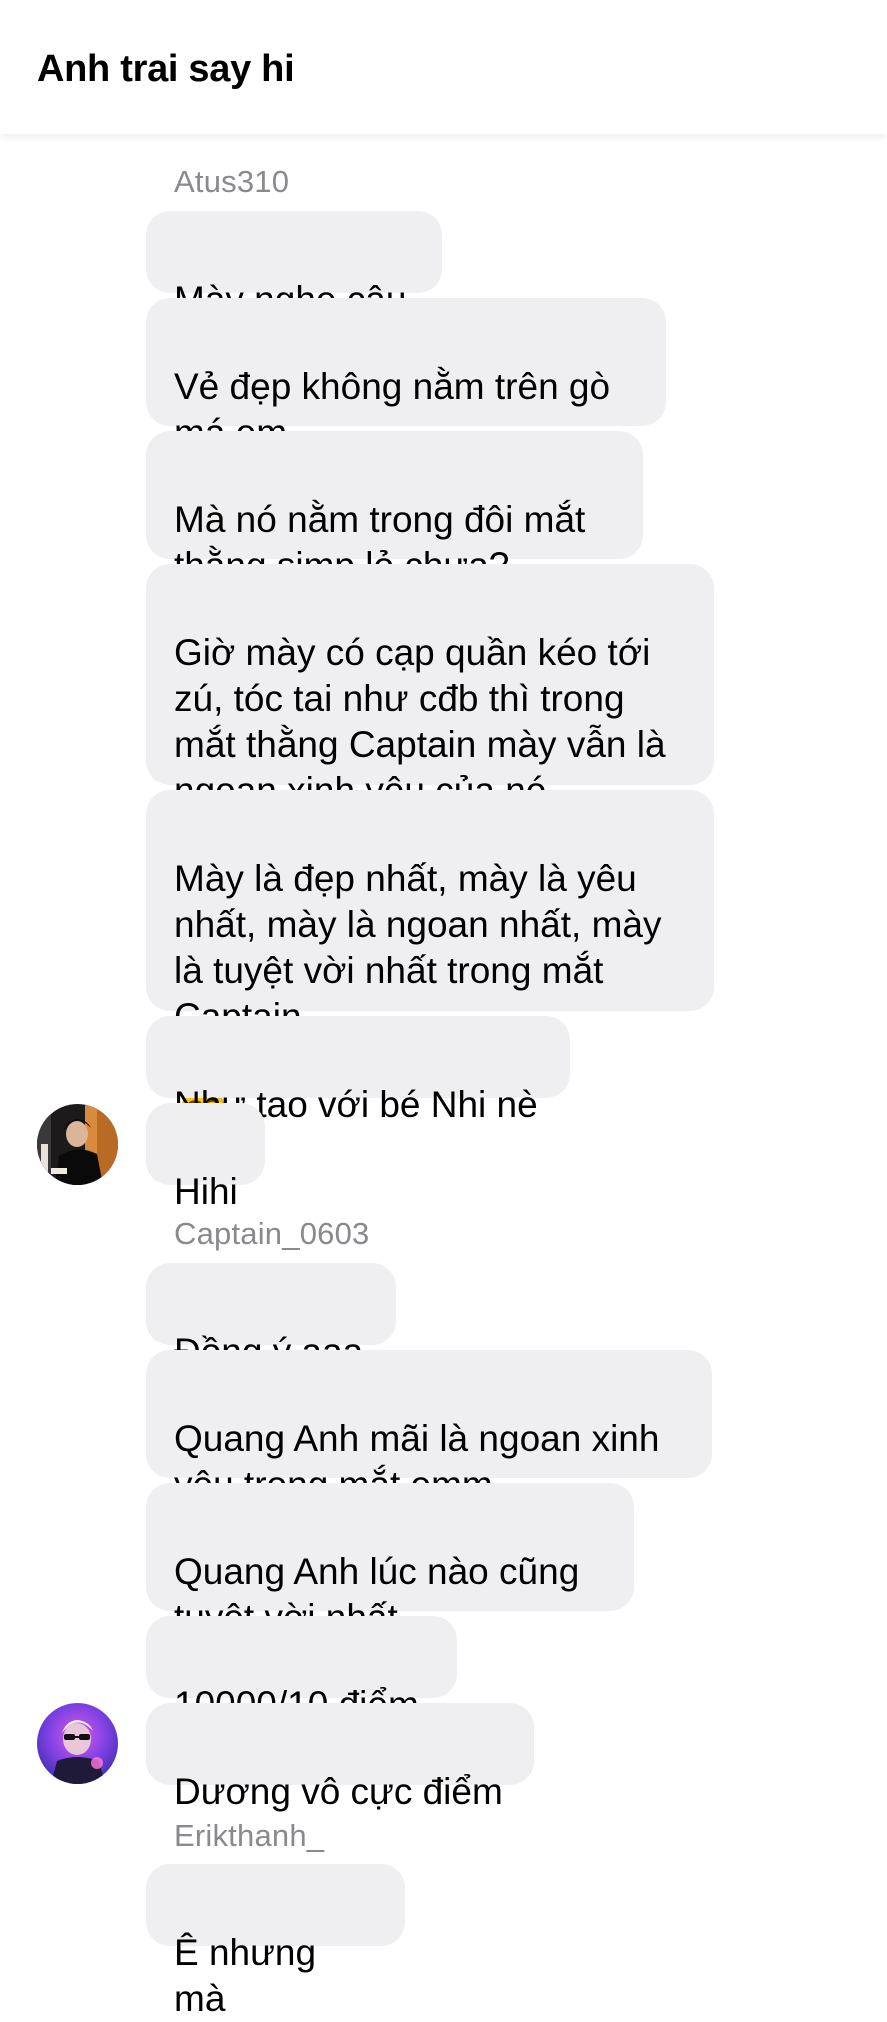 This screenshot has height=2022, width=887. What do you see at coordinates (358, 1070) in the screenshot?
I see `message-bubble: Như tao với bé Nhi nè` at bounding box center [358, 1070].